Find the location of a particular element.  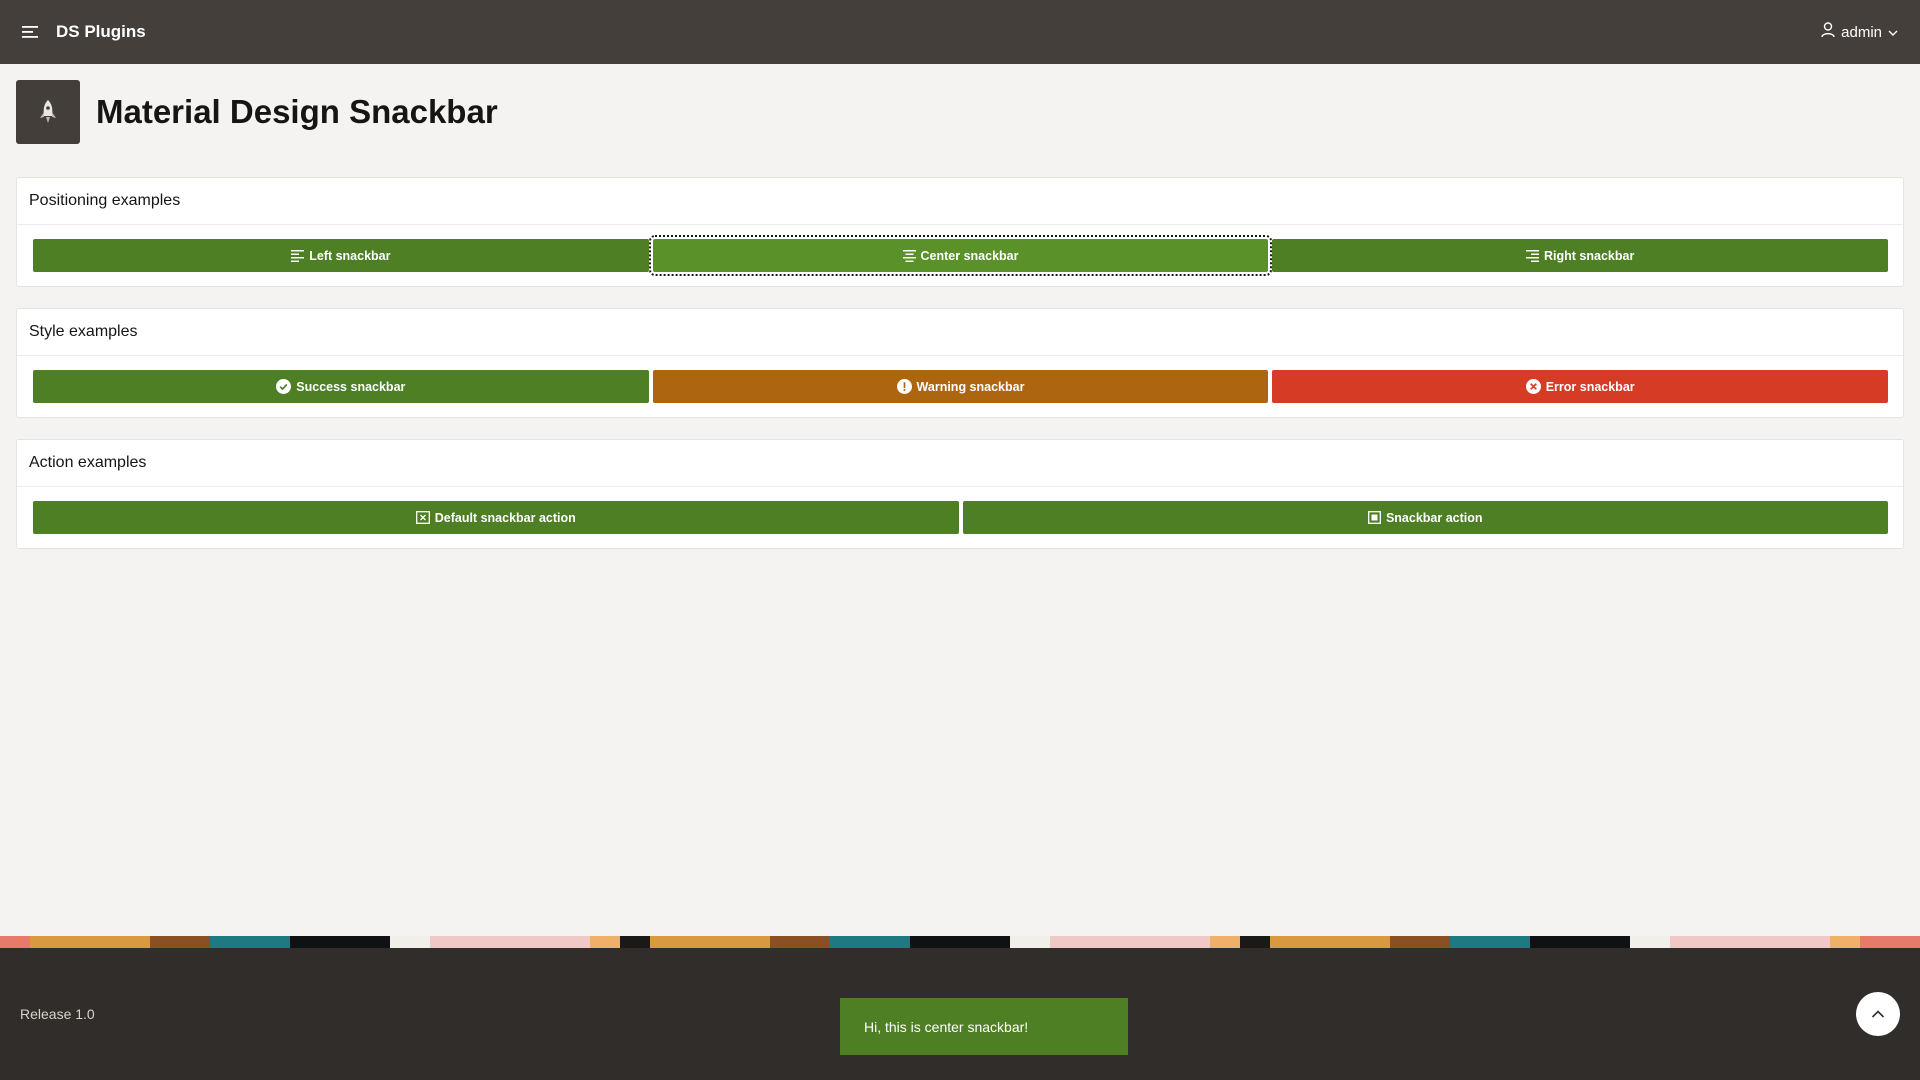

user-icon is located at coordinates (1828, 32).